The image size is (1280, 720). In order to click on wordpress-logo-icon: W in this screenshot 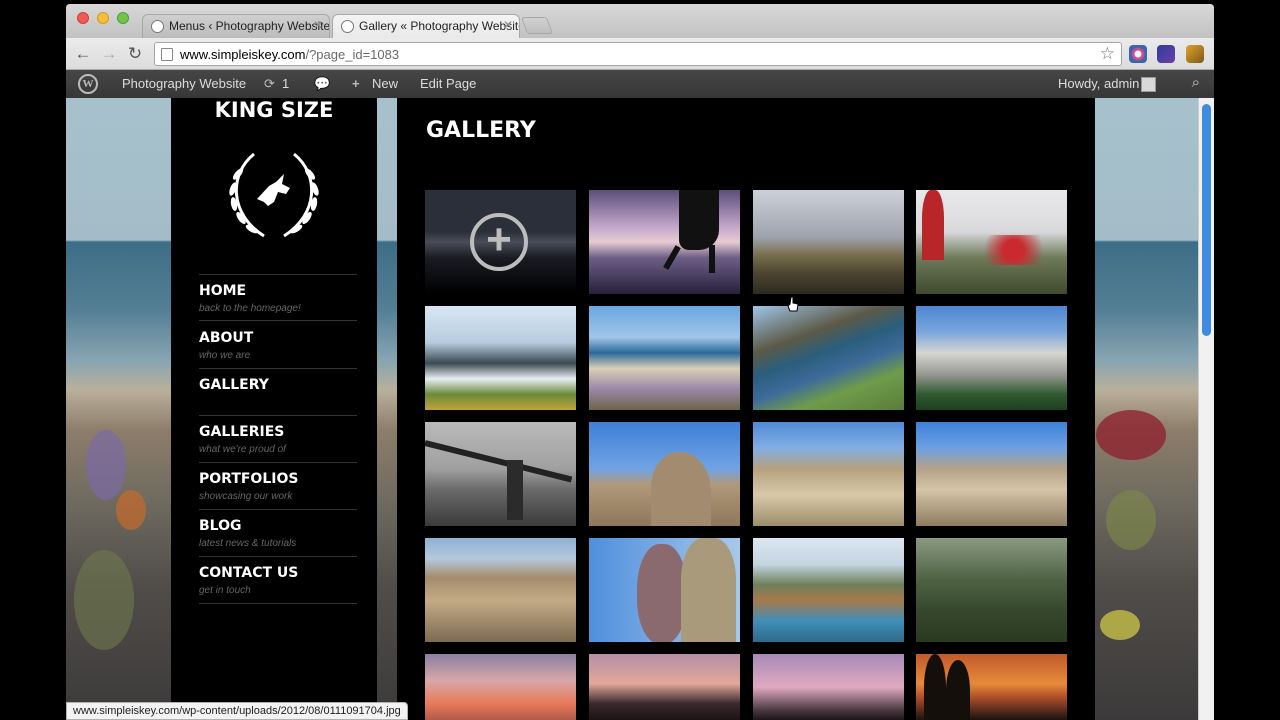, I will do `click(88, 84)`.